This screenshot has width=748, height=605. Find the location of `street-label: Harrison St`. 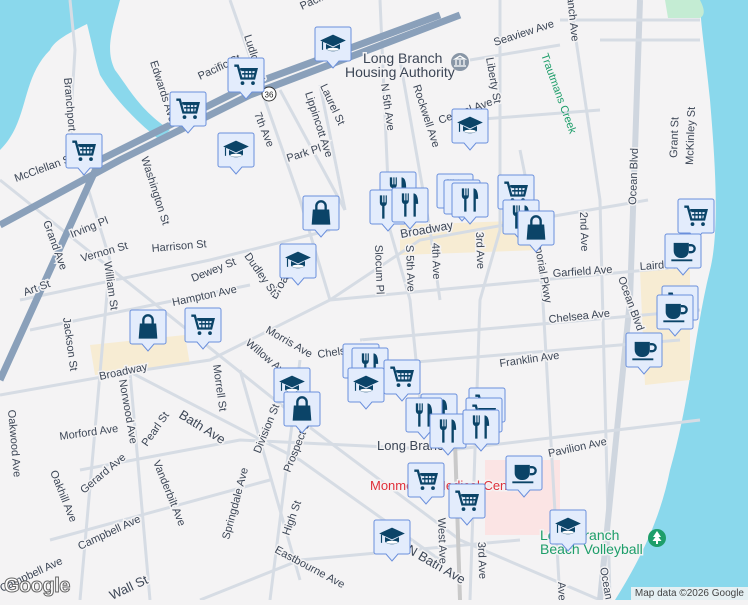

street-label: Harrison St is located at coordinates (179, 246).